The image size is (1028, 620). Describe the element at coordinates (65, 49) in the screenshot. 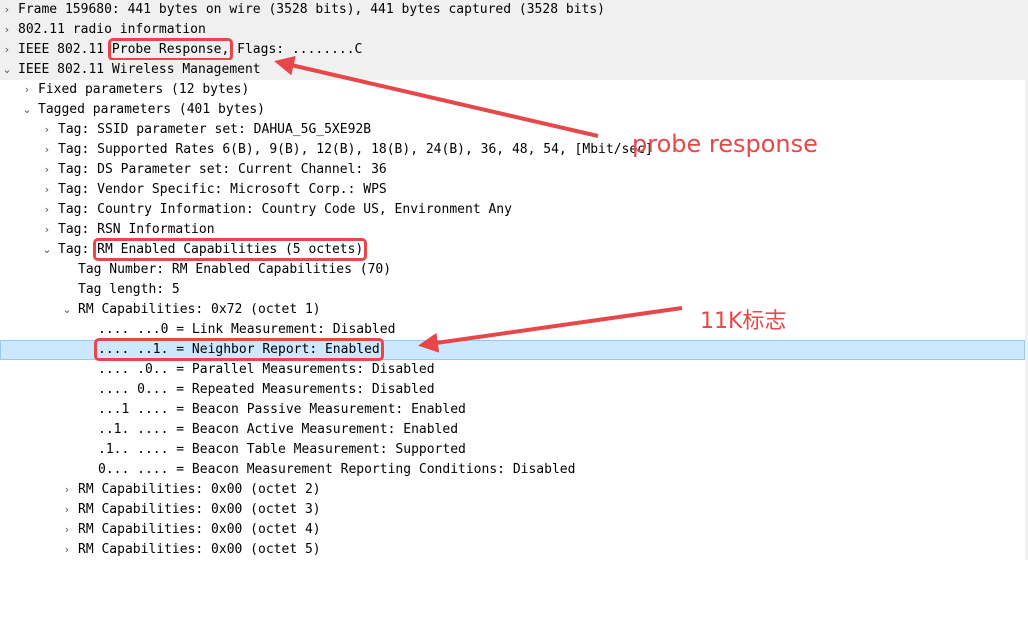

I see `label-prefix: IEEE 802.11` at that location.